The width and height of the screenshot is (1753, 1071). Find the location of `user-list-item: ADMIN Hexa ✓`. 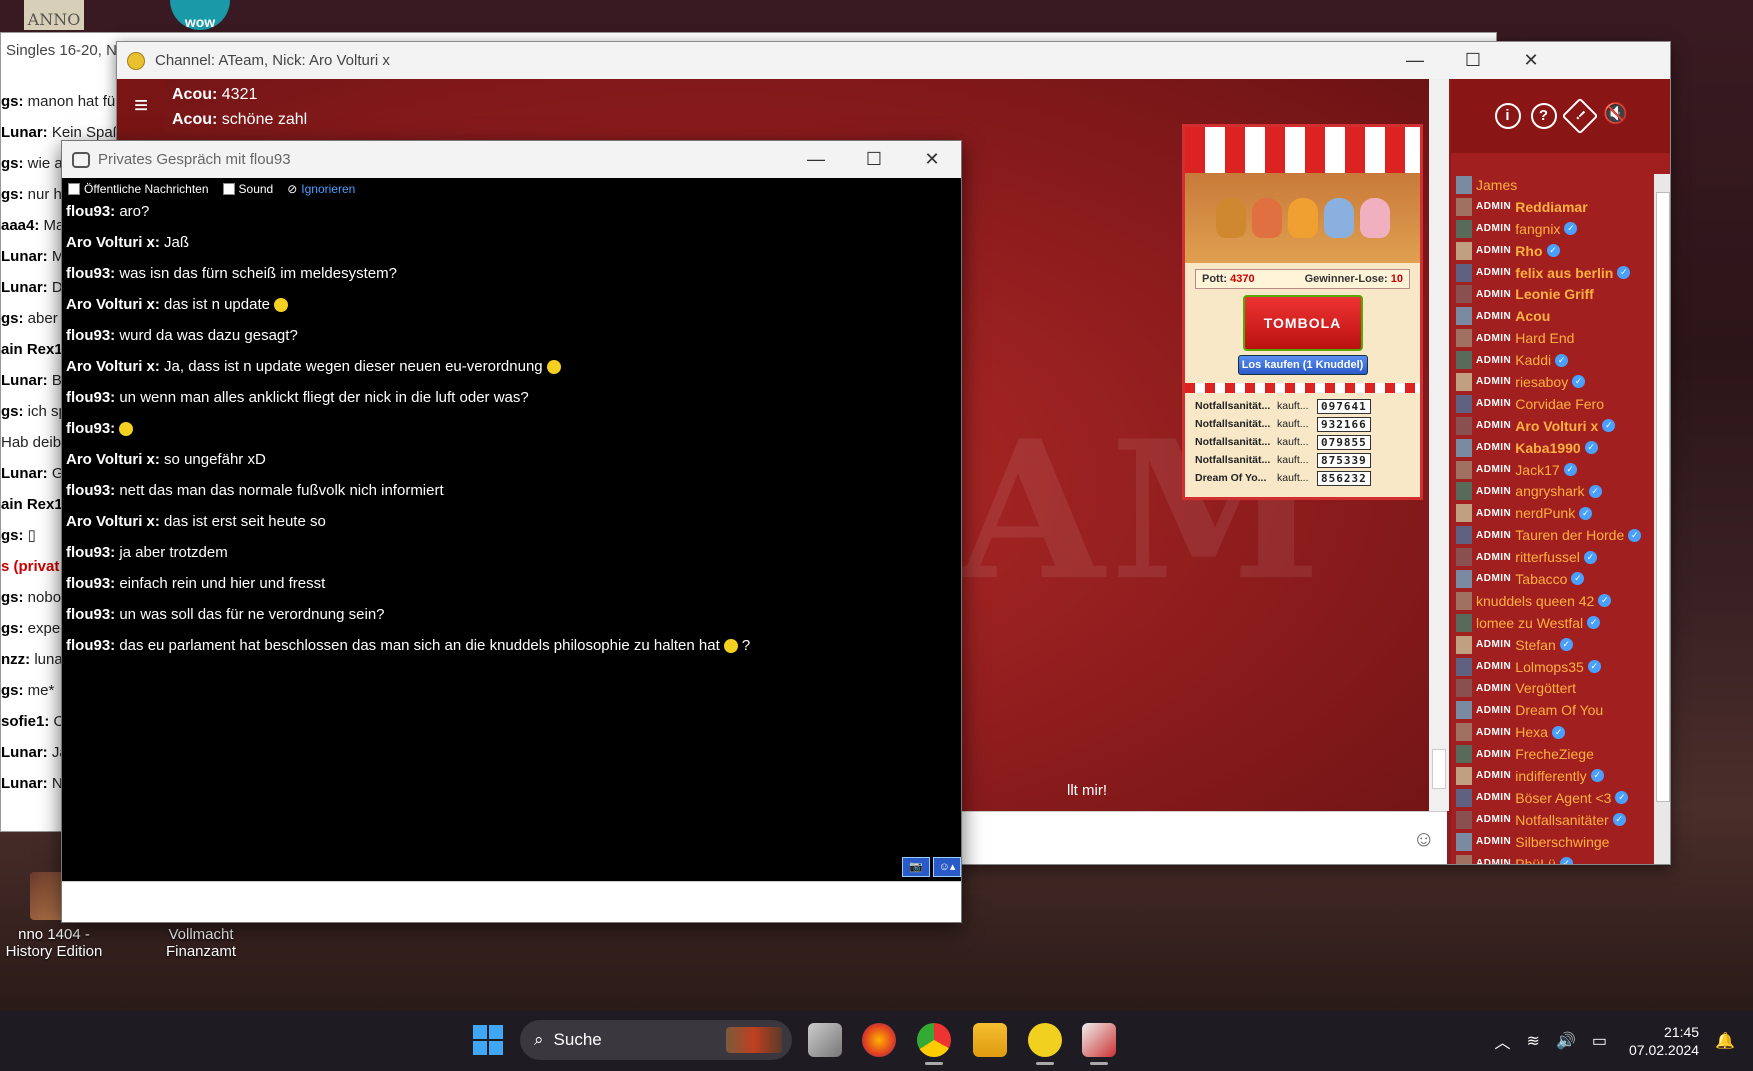

user-list-item: ADMIN Hexa ✓ is located at coordinates (1551, 732).